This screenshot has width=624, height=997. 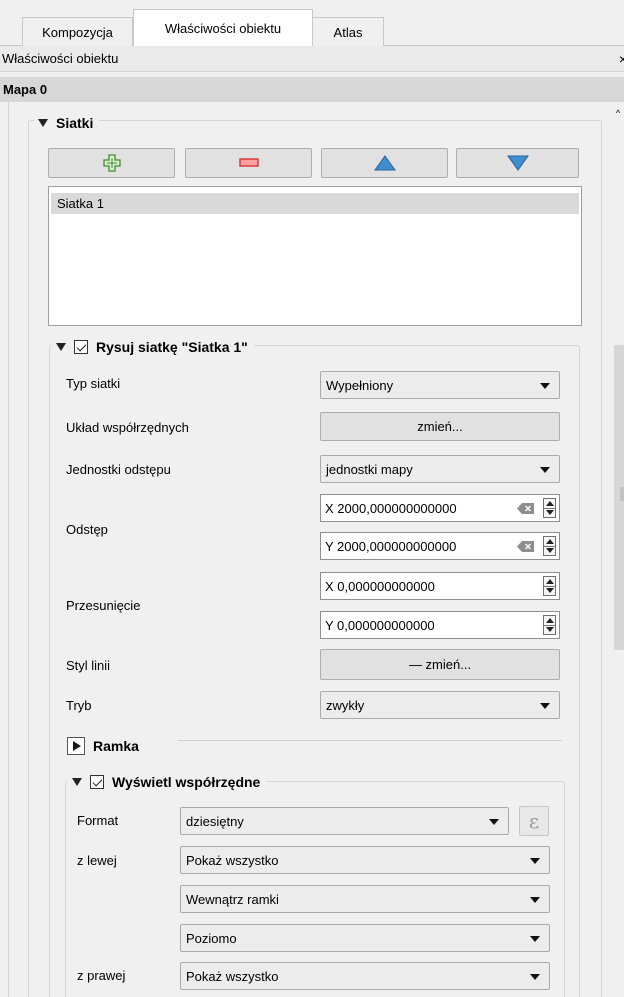 I want to click on grids-group-header: Siatki, so click(x=67, y=123).